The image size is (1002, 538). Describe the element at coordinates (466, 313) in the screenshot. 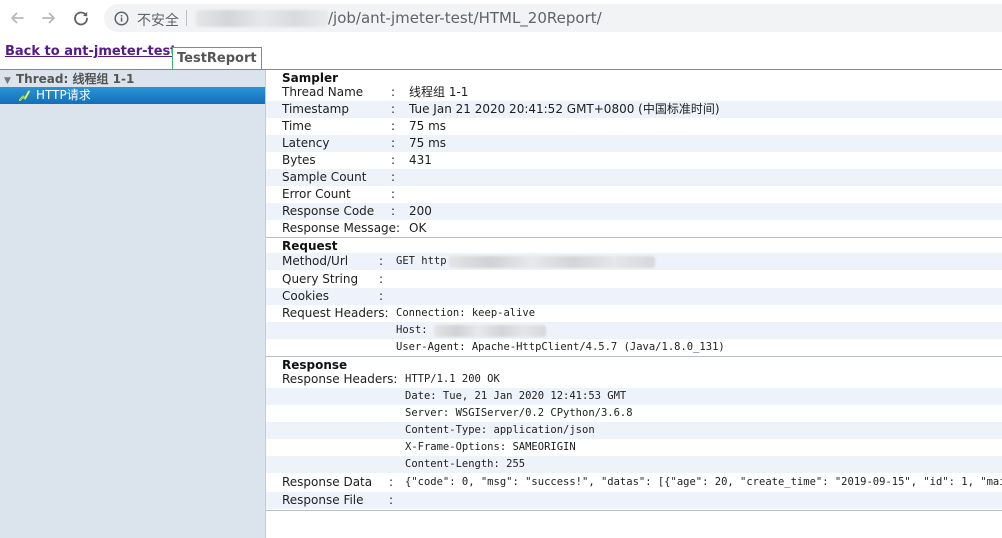

I see `request-header-line: Connection: keep-alive` at that location.